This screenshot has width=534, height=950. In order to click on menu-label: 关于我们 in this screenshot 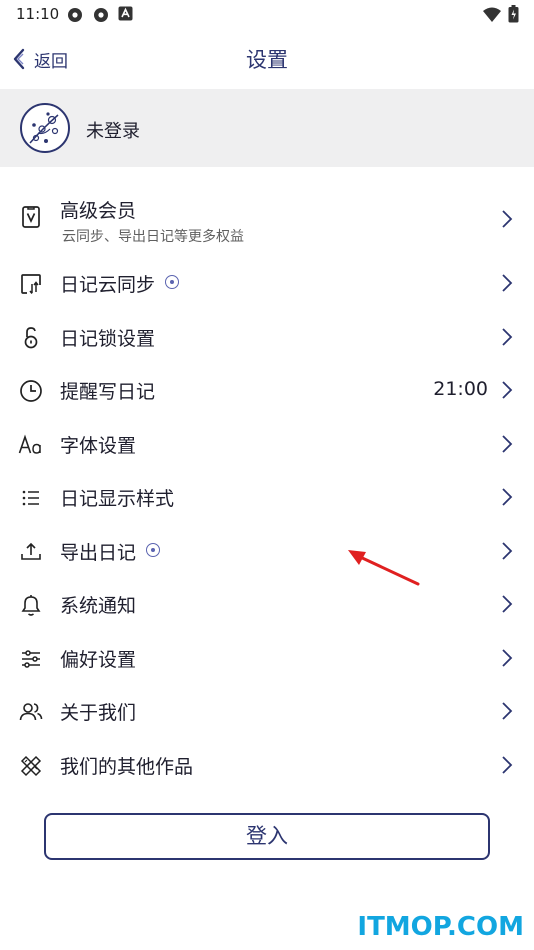, I will do `click(98, 713)`.